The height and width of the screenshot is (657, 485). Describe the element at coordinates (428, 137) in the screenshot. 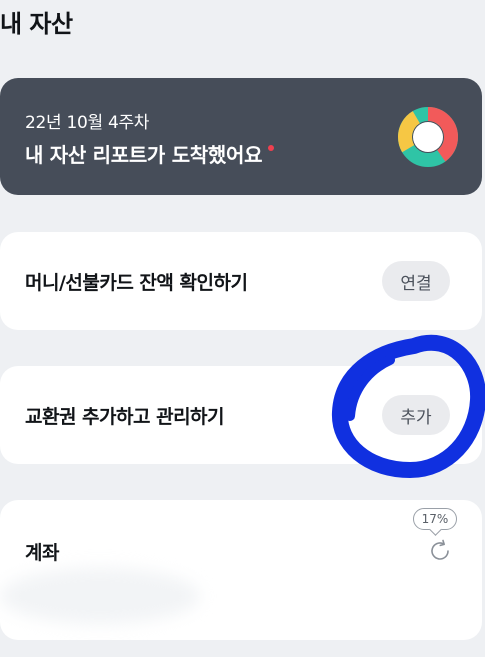

I see `donut-chart-icon` at that location.